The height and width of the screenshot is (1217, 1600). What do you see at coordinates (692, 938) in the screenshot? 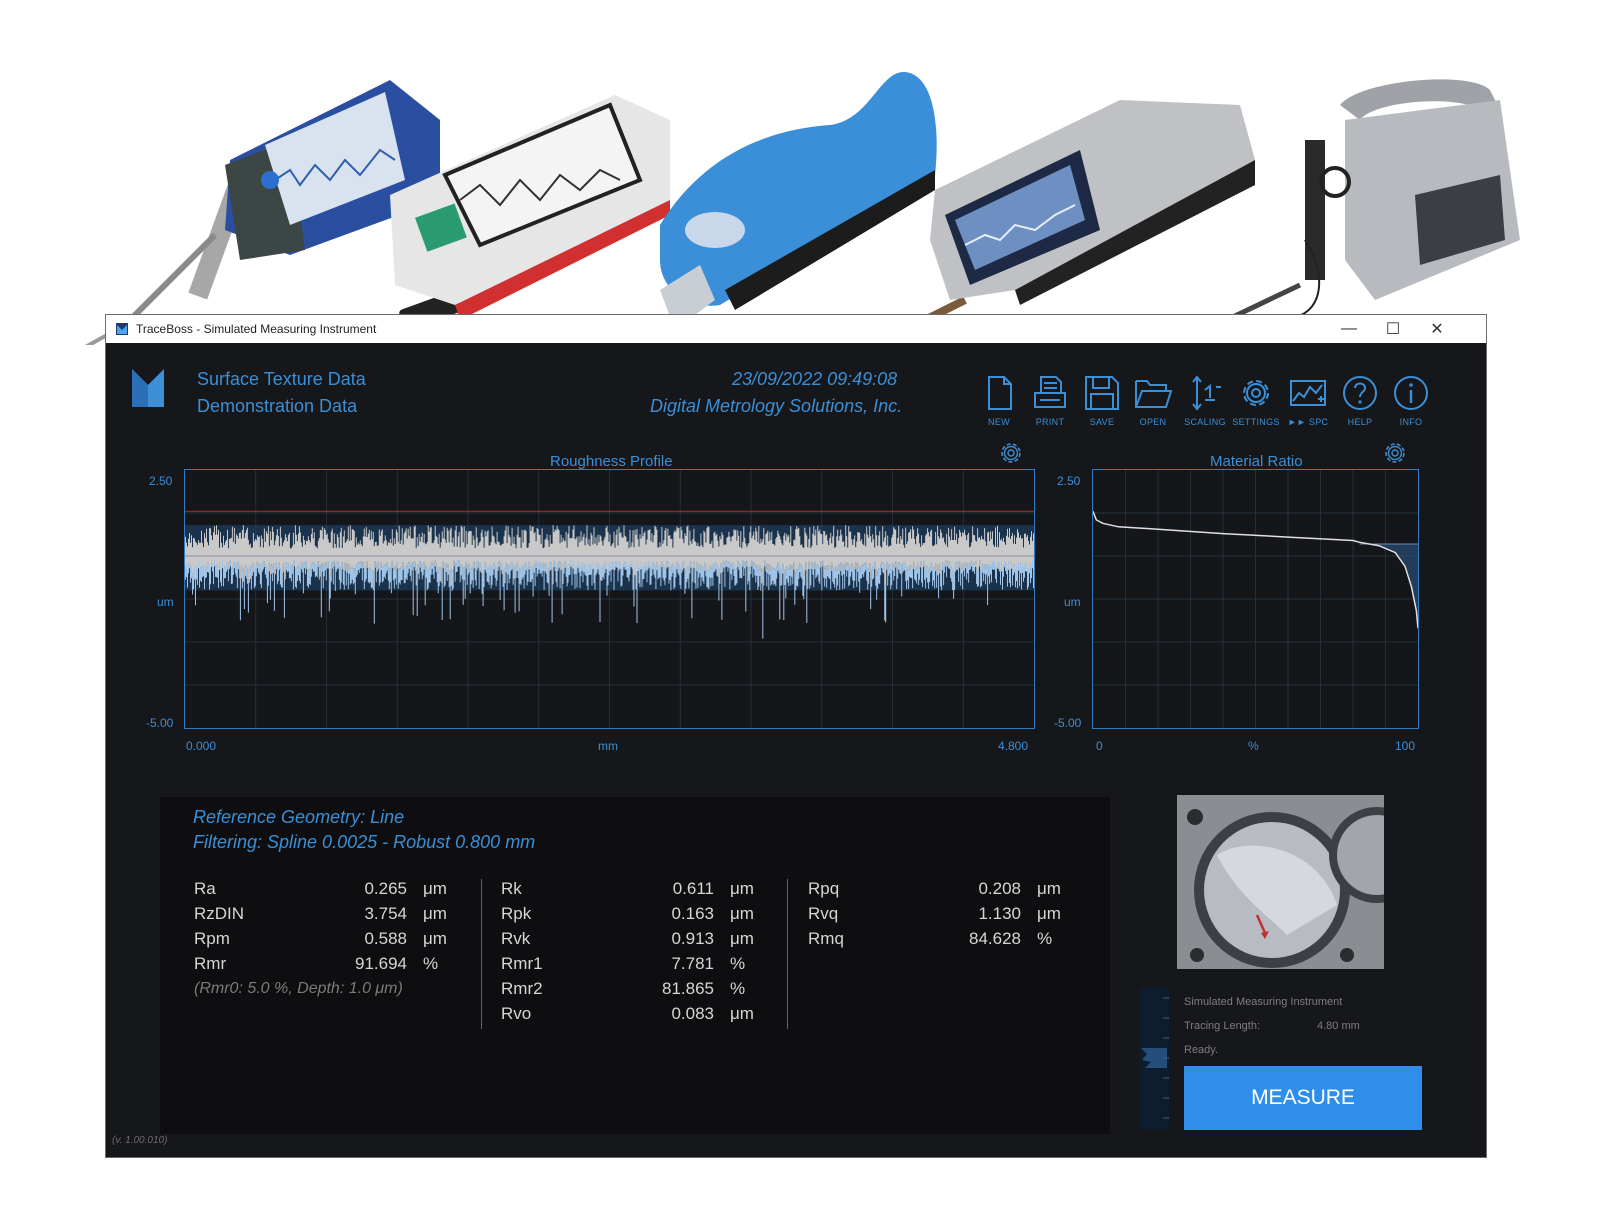
I see `parameter-value: 0.913` at bounding box center [692, 938].